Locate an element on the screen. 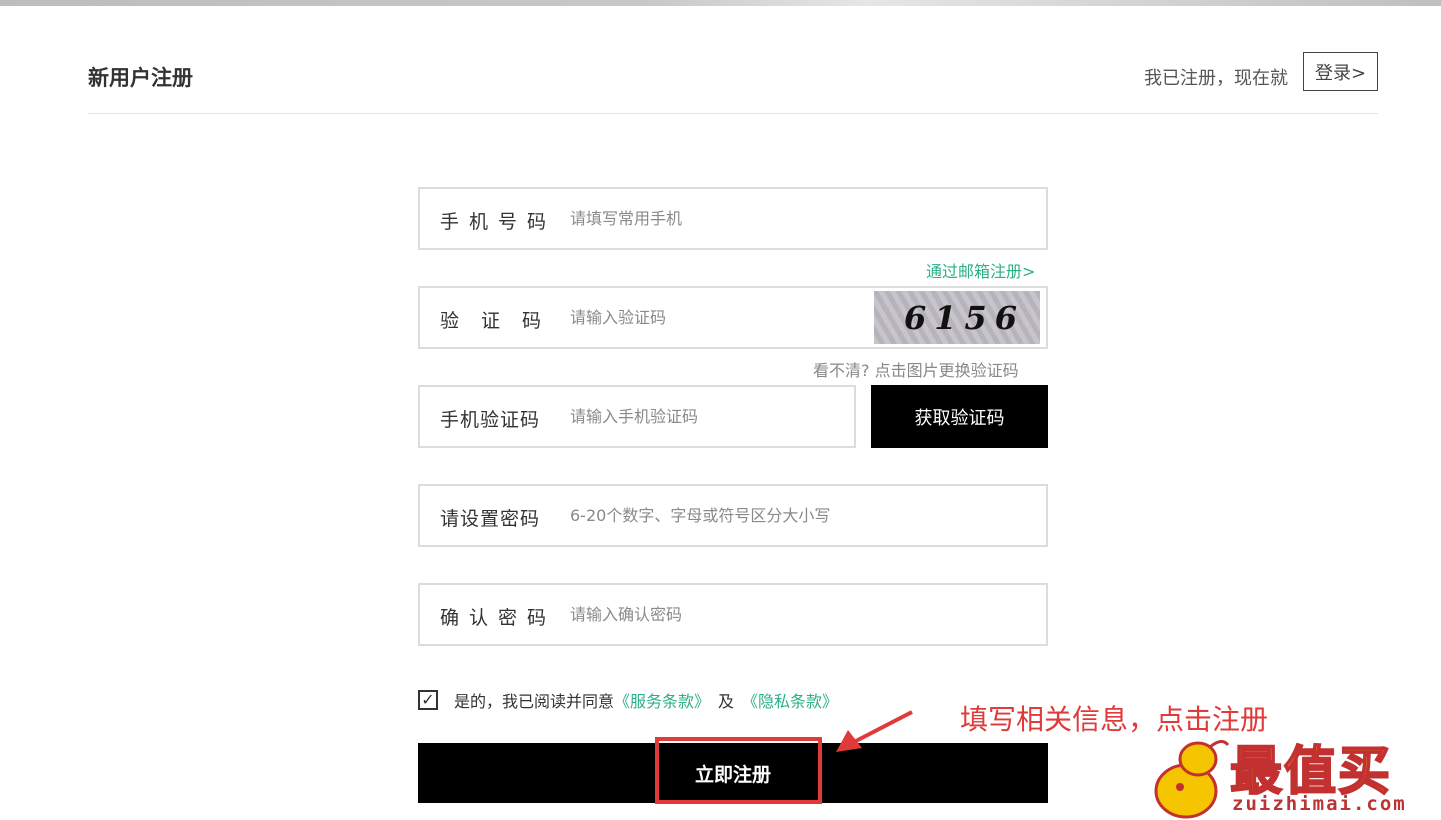 The width and height of the screenshot is (1441, 820). captcha-image: 6156 is located at coordinates (957, 317).